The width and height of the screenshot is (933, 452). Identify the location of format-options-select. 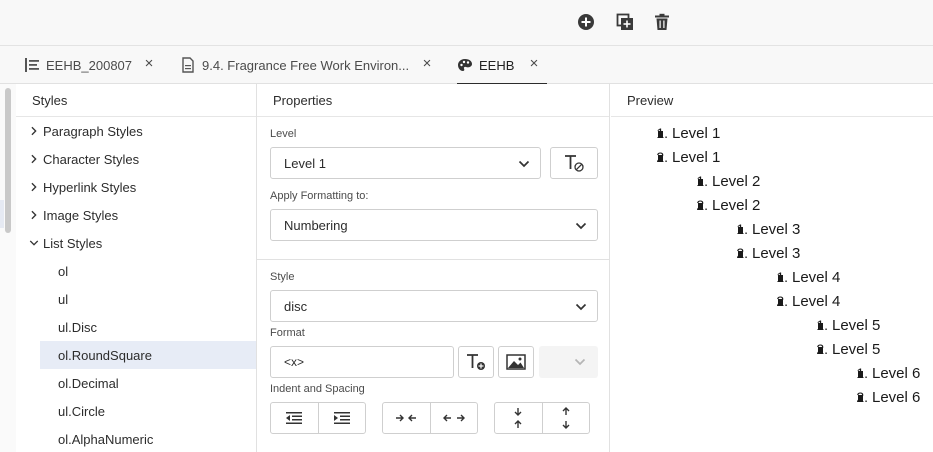
(568, 362).